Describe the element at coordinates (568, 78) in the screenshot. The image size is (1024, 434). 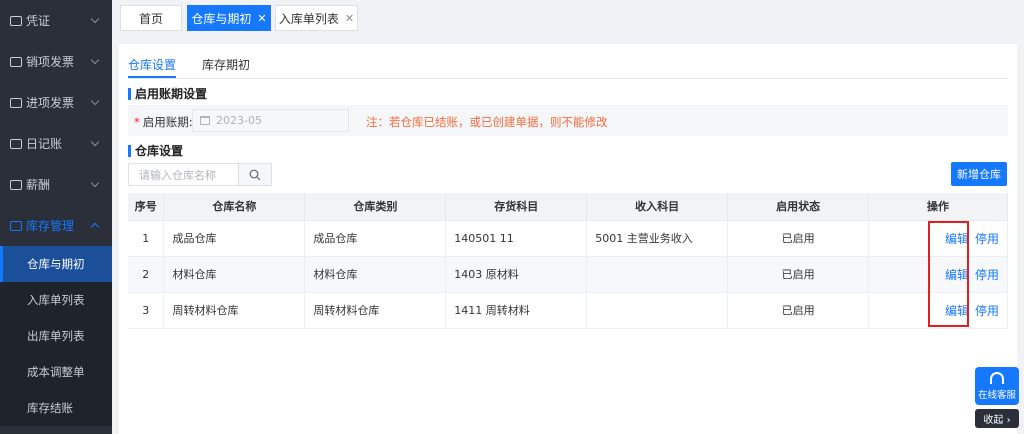
I see `divider` at that location.